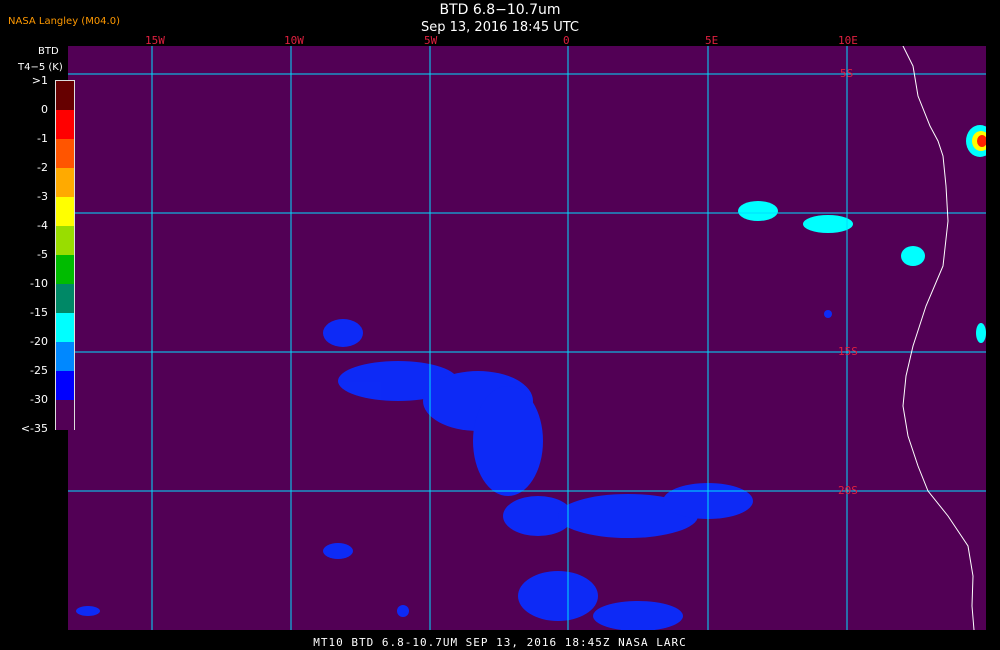  Describe the element at coordinates (39, 312) in the screenshot. I see `legend-tick-label: -15` at that location.